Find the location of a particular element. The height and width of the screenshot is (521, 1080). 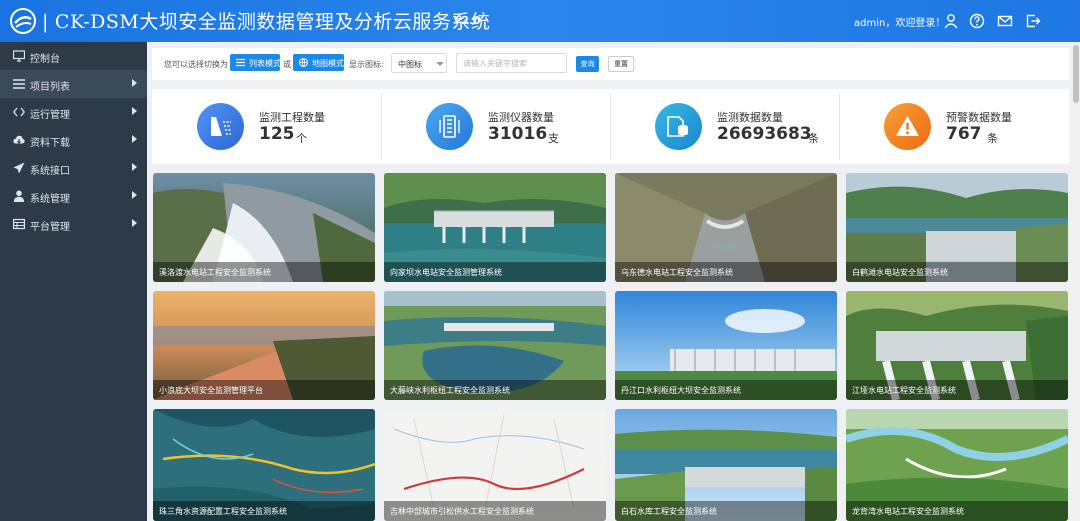

database-icon is located at coordinates (677, 126).